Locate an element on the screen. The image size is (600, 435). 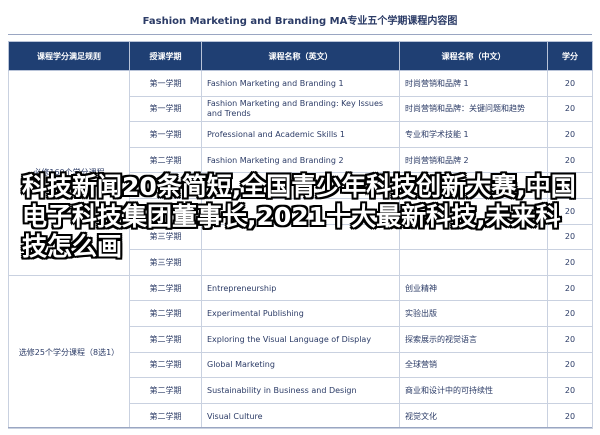
cell-name-cn: 商业和设计中的可持续性 is located at coordinates (473, 390).